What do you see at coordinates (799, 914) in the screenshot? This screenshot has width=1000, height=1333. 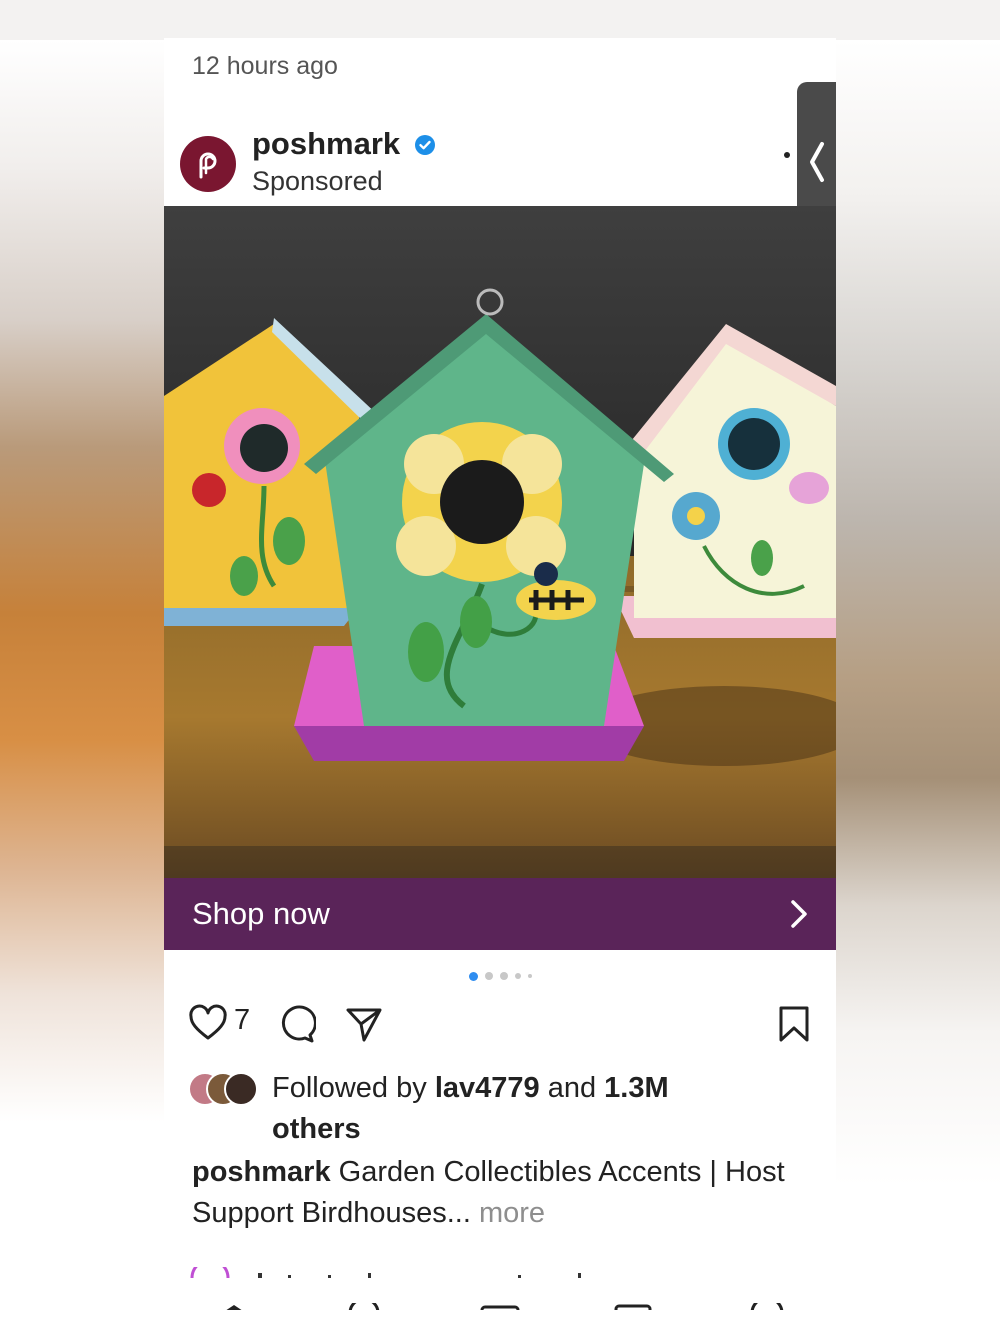 I see `chevron-right-icon` at bounding box center [799, 914].